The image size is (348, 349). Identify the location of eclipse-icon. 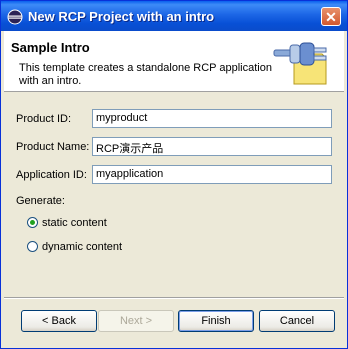
(15, 17).